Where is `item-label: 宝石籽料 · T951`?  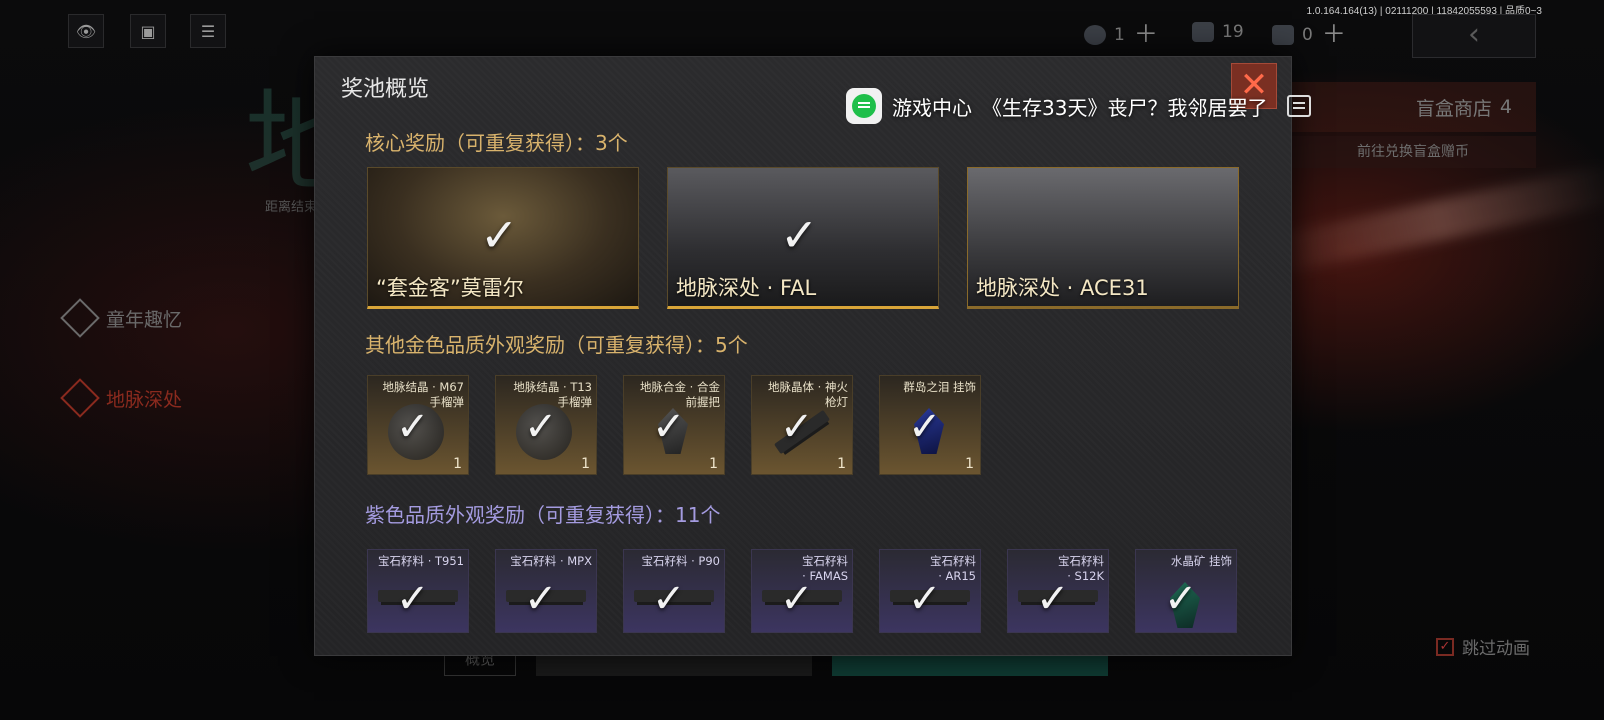 item-label: 宝石籽料 · T951 is located at coordinates (421, 561).